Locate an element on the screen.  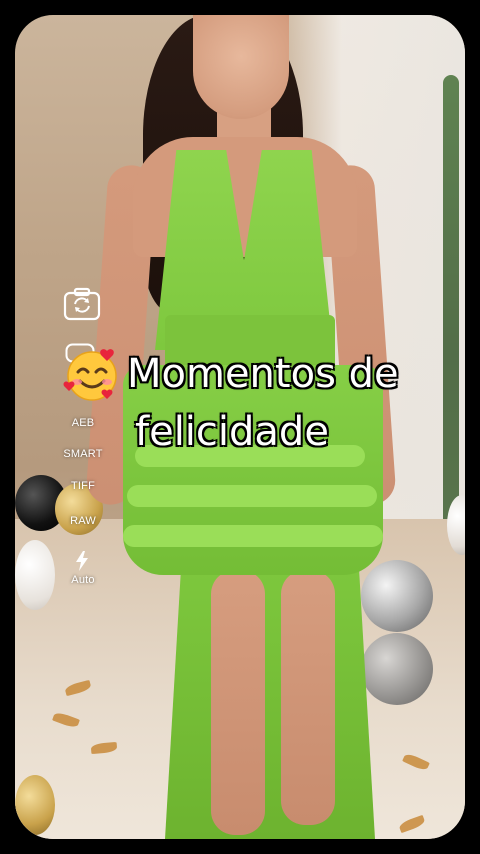
smiling-face-with-hearts-icon is located at coordinates (93, 375).